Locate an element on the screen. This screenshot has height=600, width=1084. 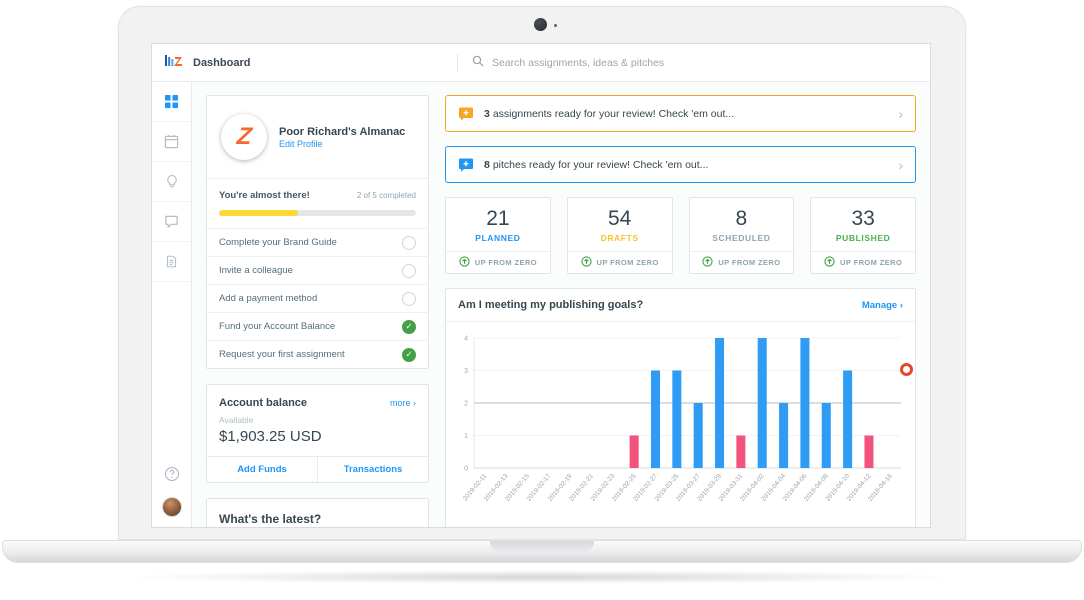
svg-text: 0 is located at coordinates (466, 469).